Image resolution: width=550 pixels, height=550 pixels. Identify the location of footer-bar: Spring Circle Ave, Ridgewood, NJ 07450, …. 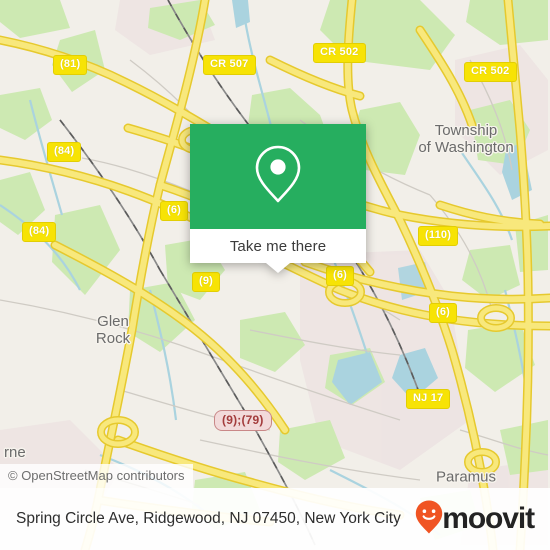
(275, 519).